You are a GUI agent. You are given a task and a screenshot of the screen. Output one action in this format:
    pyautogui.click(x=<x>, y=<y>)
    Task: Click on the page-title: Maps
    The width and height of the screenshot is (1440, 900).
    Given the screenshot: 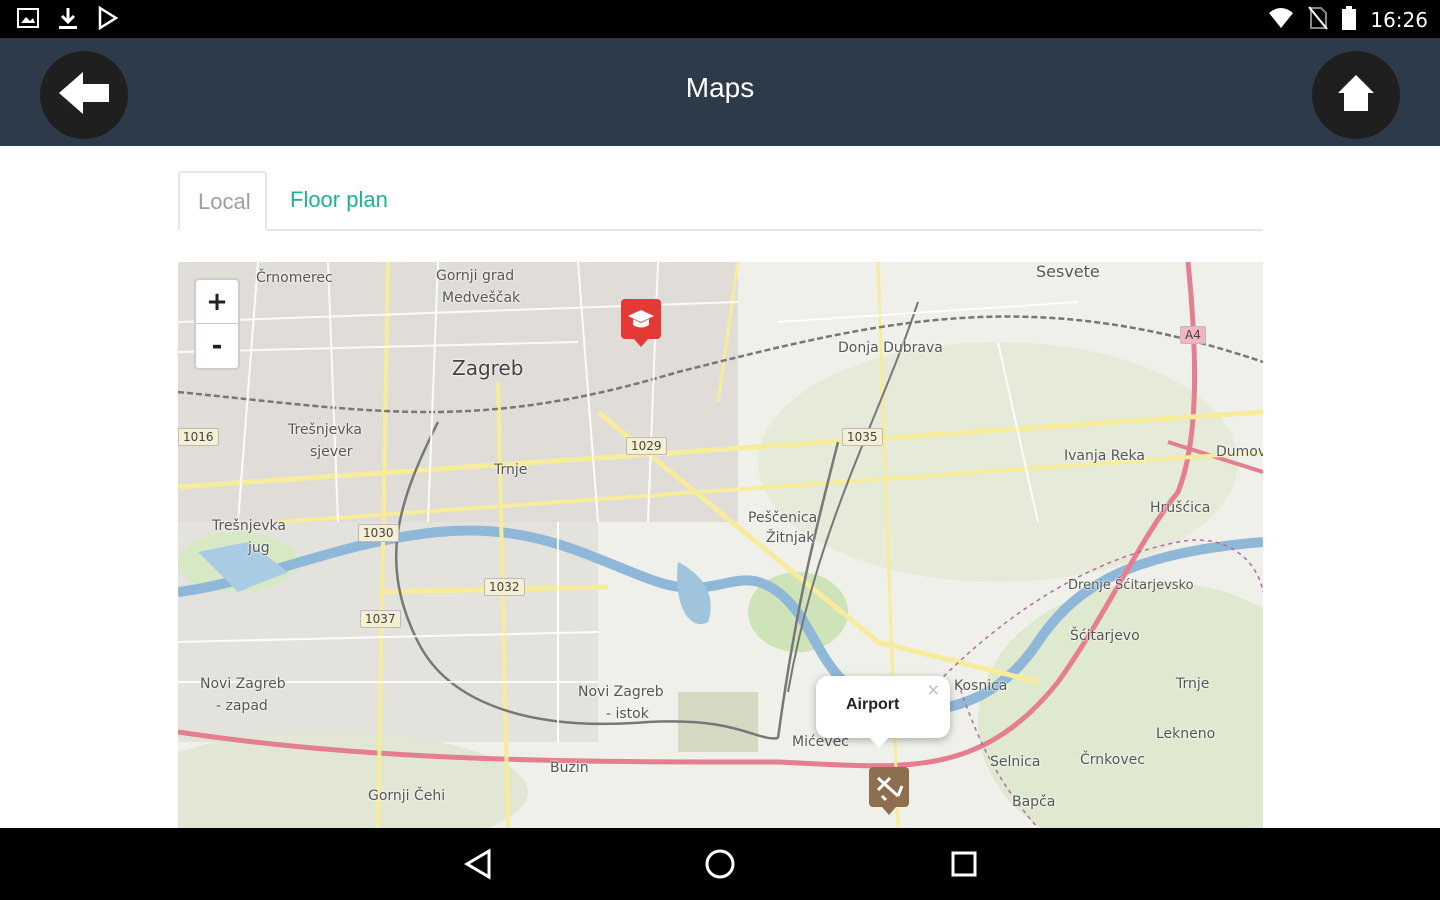 What is the action you would take?
    pyautogui.click(x=720, y=87)
    